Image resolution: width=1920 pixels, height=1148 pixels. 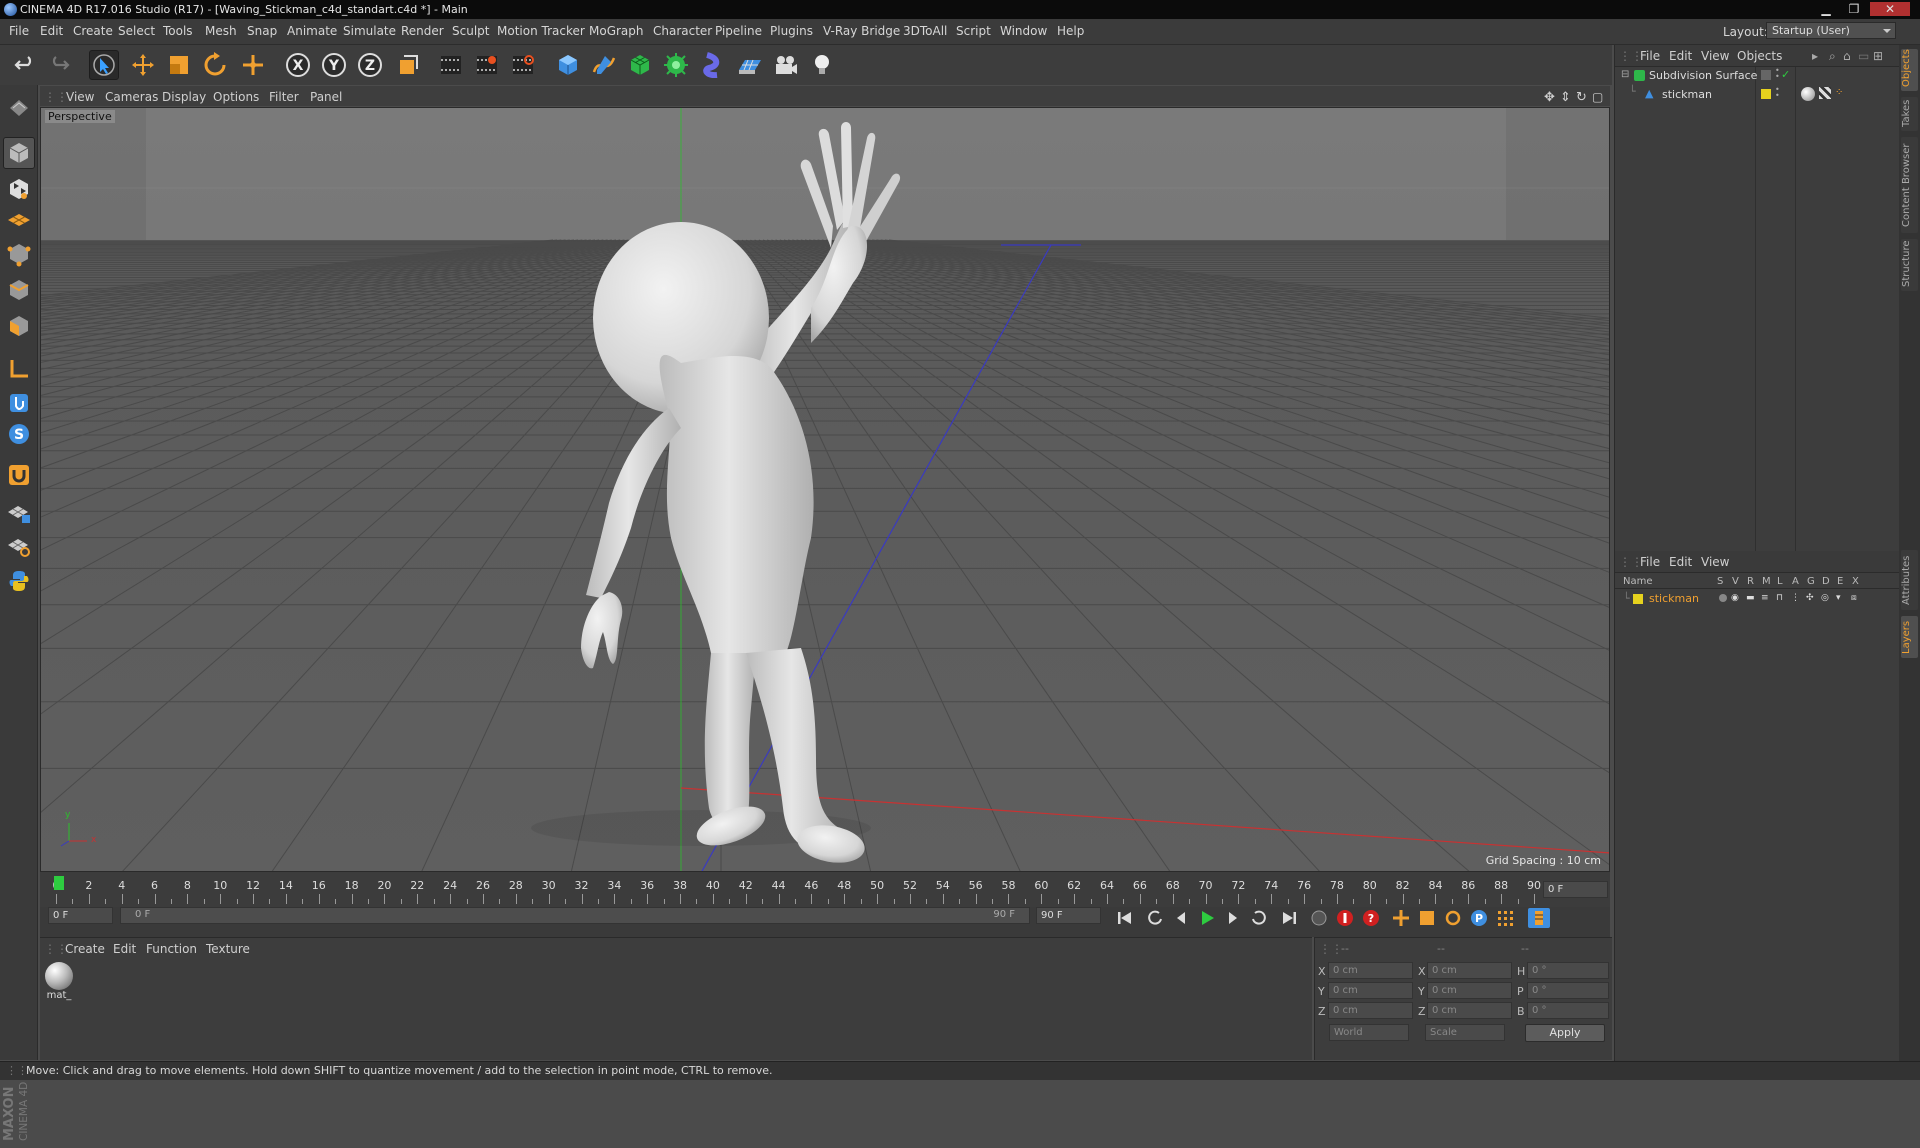 What do you see at coordinates (1878, 56) in the screenshot?
I see `new-view-icon: ⊞` at bounding box center [1878, 56].